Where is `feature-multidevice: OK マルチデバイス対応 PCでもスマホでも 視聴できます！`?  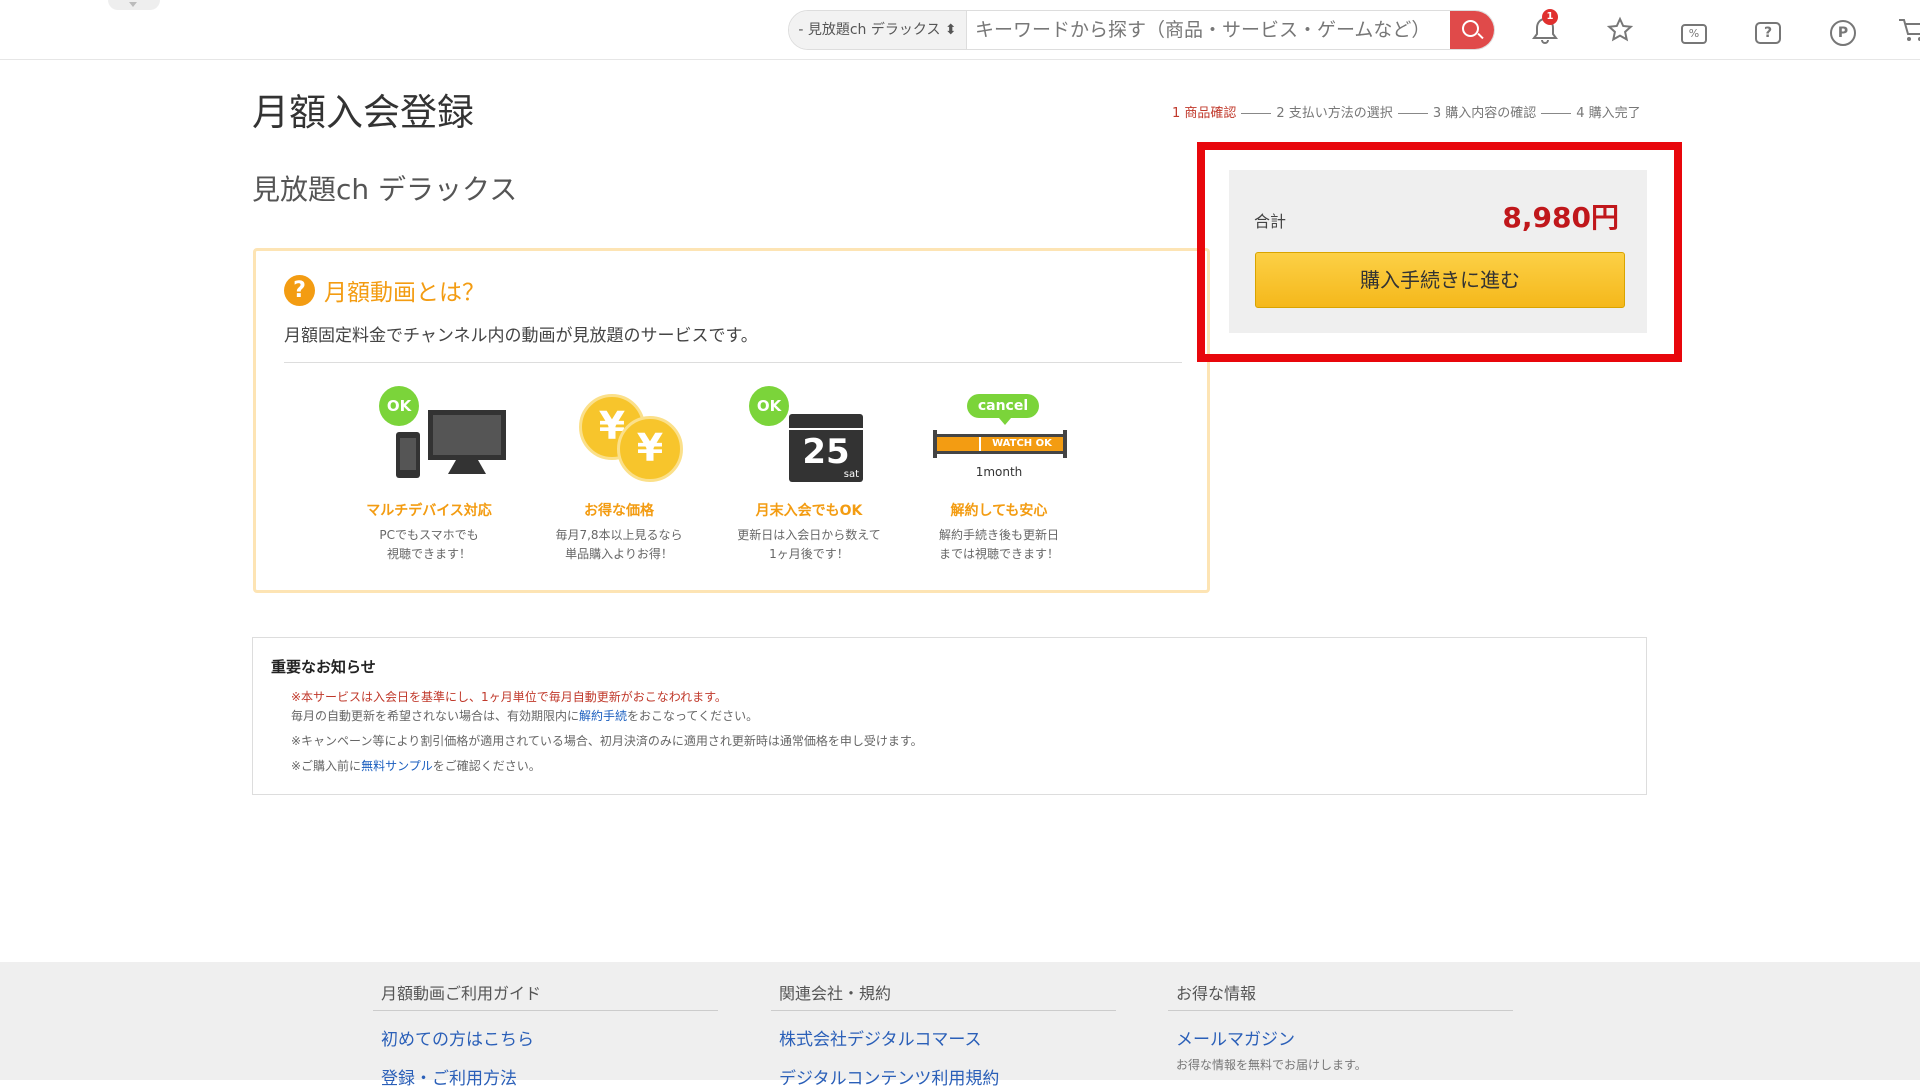 feature-multidevice: OK マルチデバイス対応 PCでもスマホでも 視聴できます！ is located at coordinates (429, 475).